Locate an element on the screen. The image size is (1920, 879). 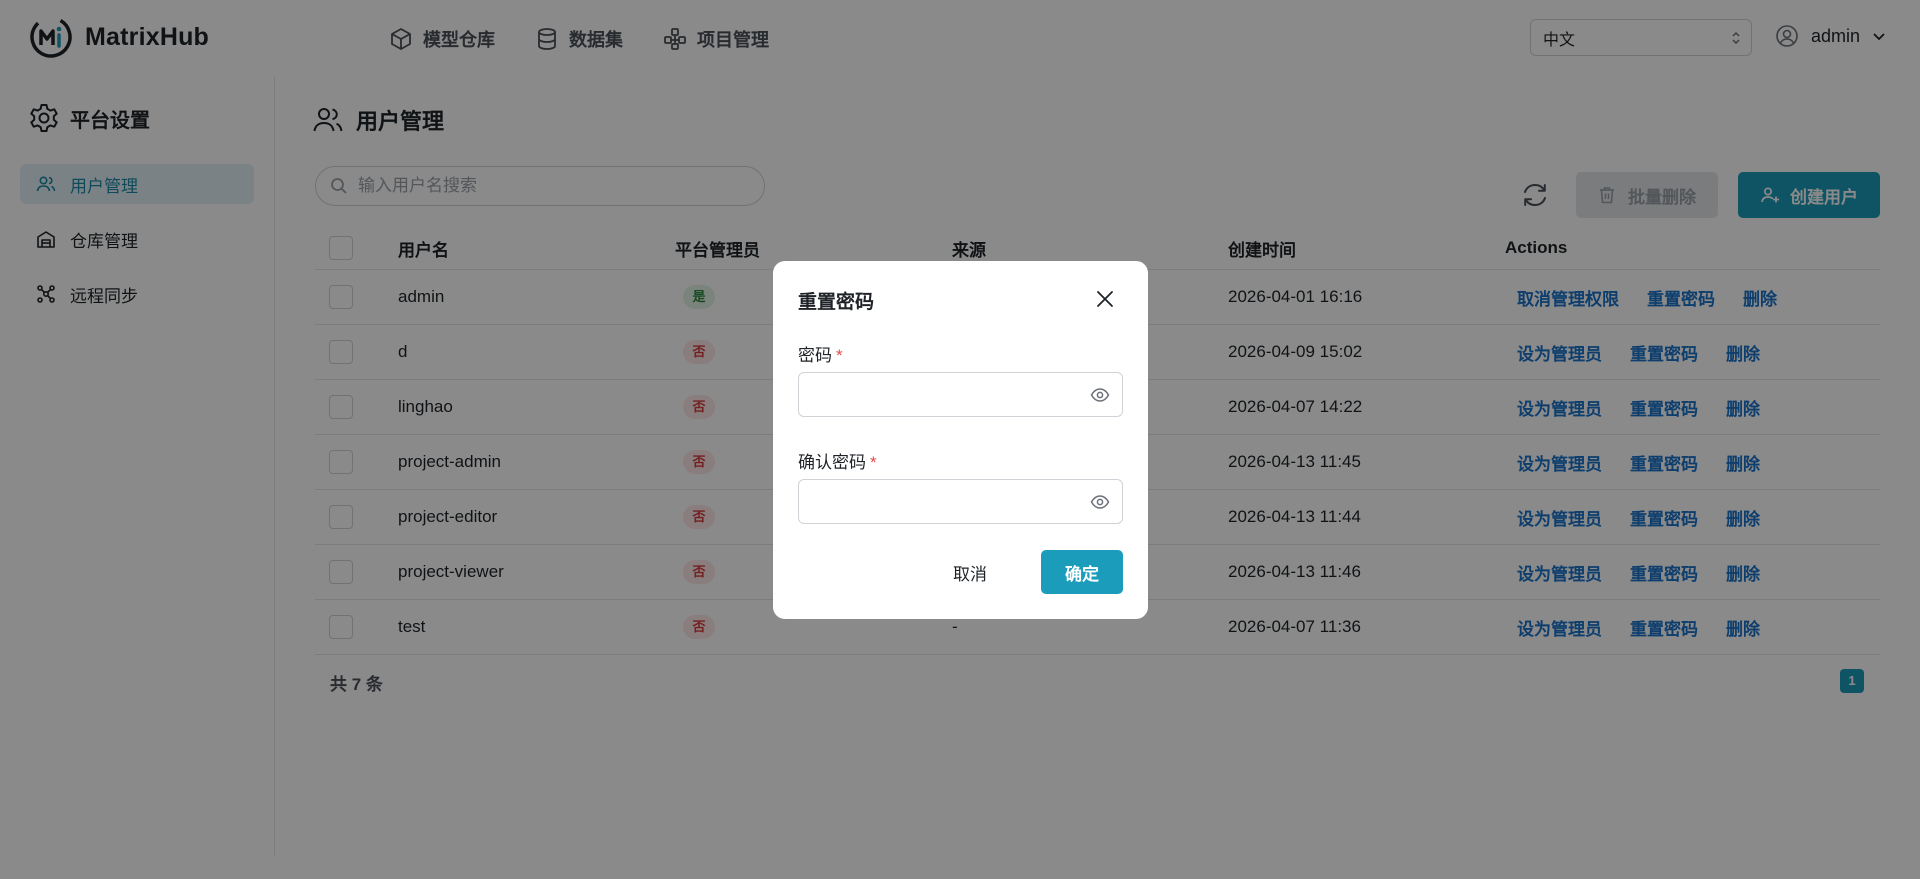
password-label-text: 密码 is located at coordinates (815, 355).